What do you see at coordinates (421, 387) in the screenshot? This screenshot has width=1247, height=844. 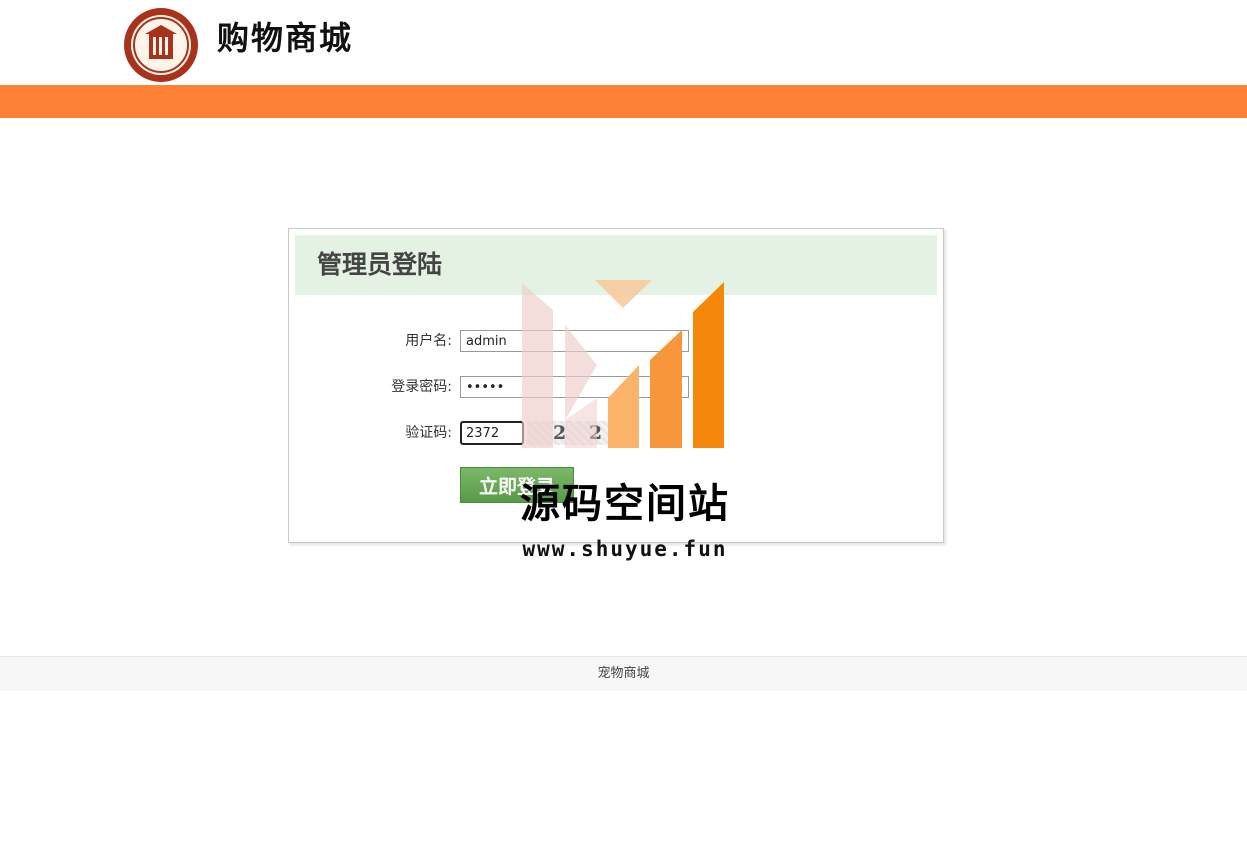 I see `password-label: 登录密码:` at bounding box center [421, 387].